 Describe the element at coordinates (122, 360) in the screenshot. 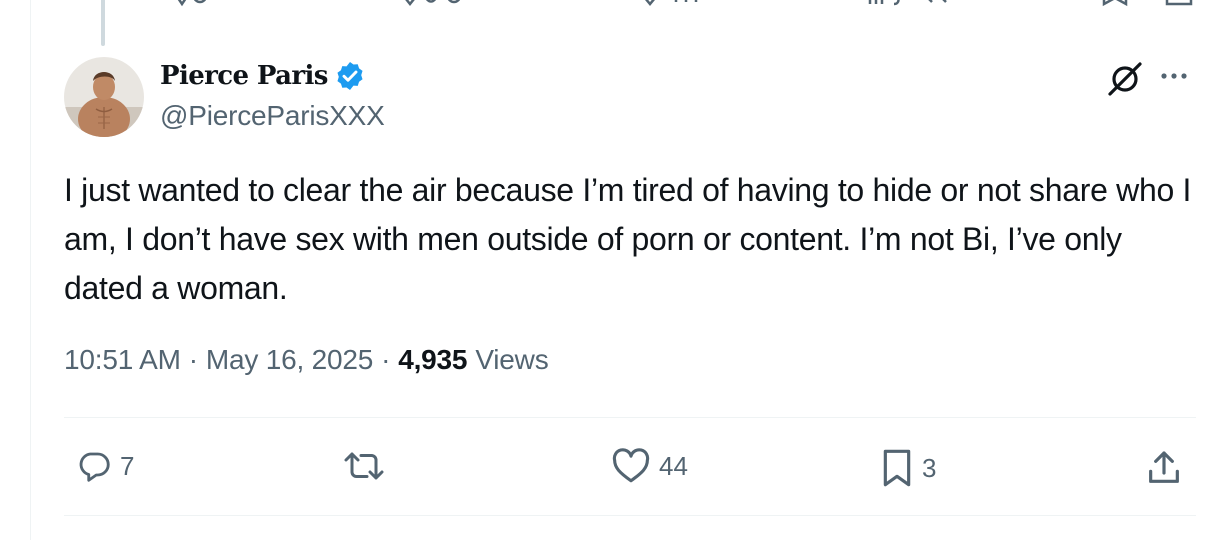

I see `tweet-time: 10:51 AM` at that location.